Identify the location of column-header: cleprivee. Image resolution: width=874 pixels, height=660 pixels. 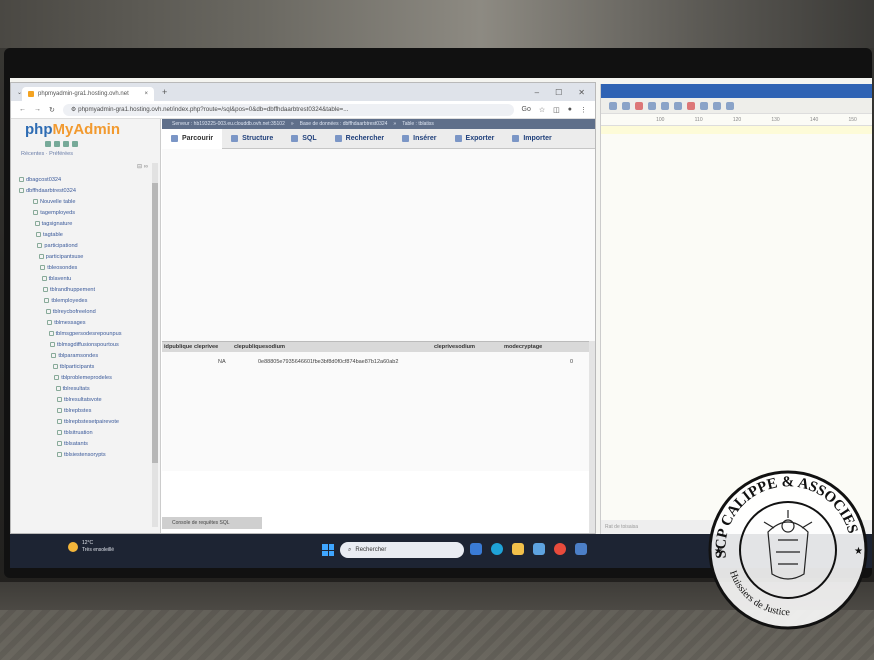
(214, 347).